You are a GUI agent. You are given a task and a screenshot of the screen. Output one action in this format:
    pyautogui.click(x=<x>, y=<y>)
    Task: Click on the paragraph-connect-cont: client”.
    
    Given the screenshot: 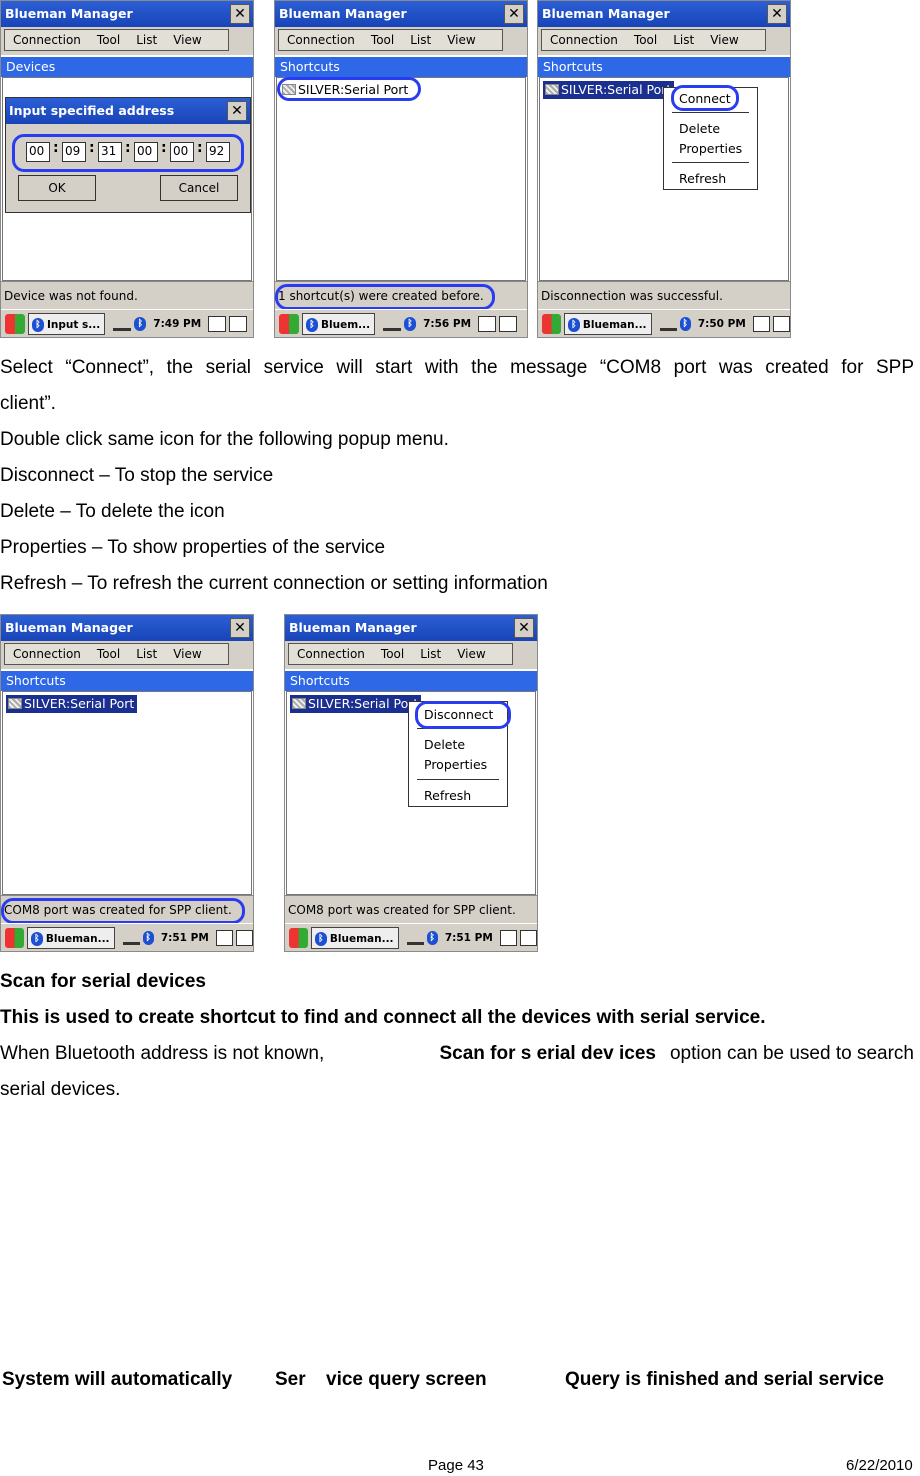 What is the action you would take?
    pyautogui.click(x=28, y=403)
    